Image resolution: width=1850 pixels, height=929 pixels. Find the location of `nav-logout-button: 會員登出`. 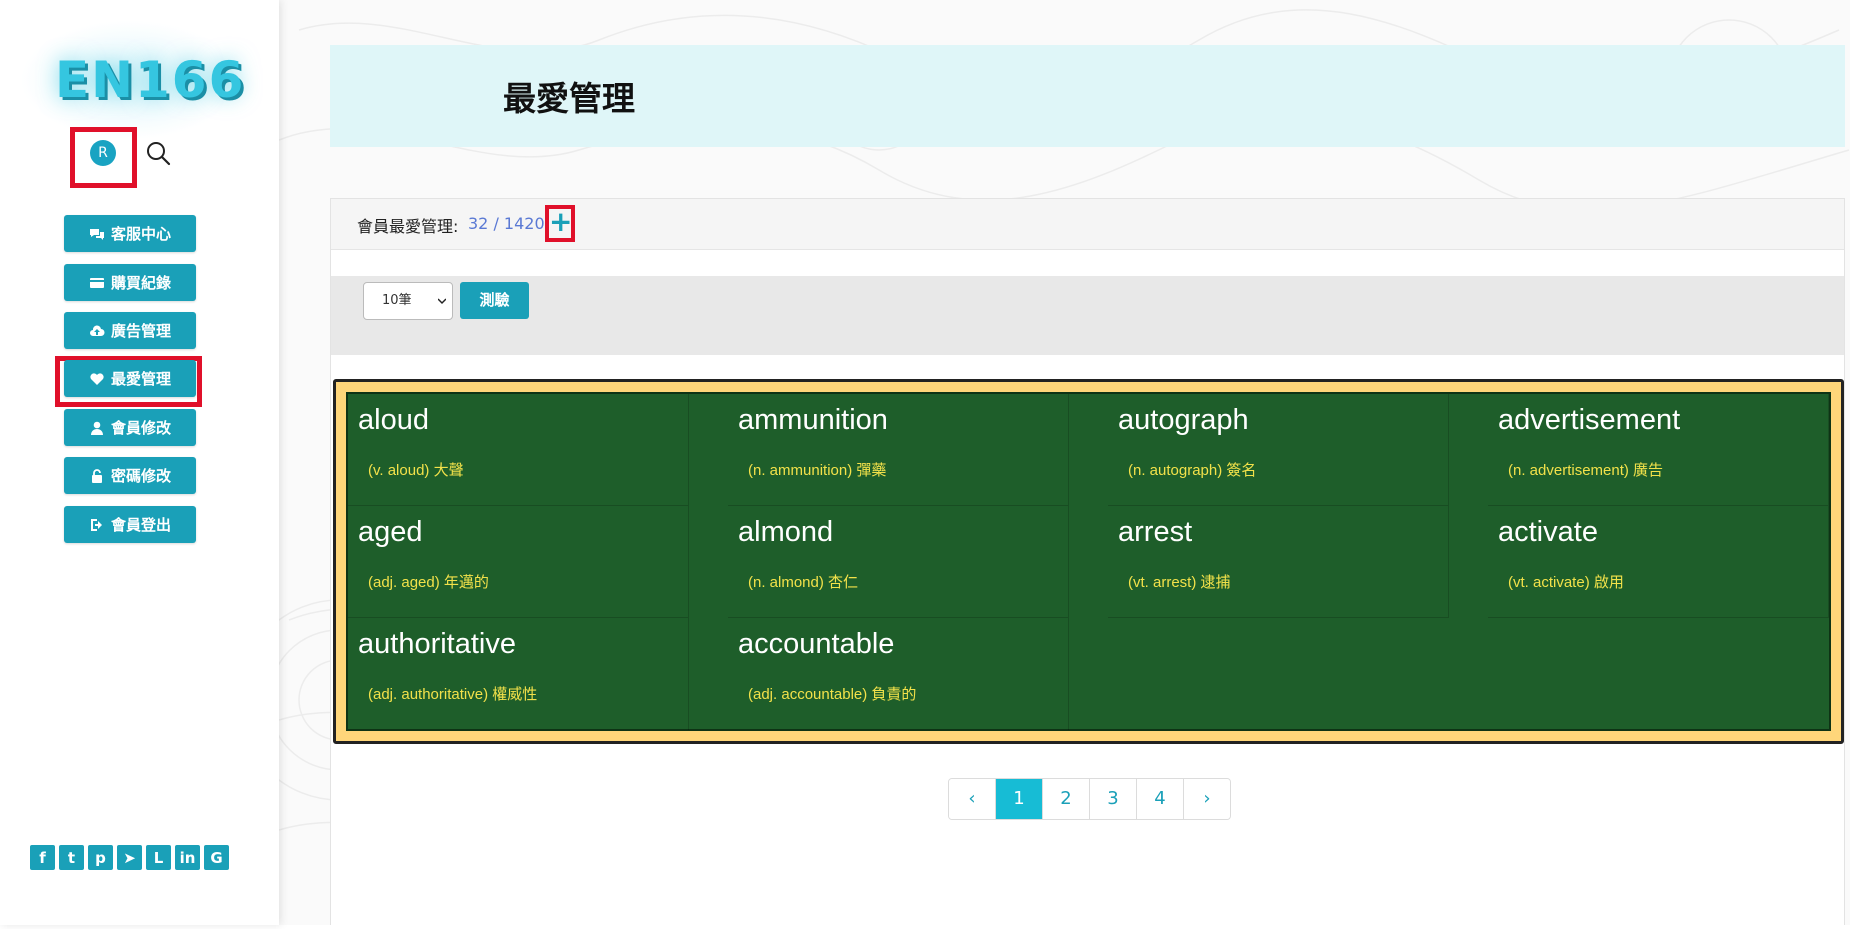

nav-logout-button: 會員登出 is located at coordinates (130, 524).